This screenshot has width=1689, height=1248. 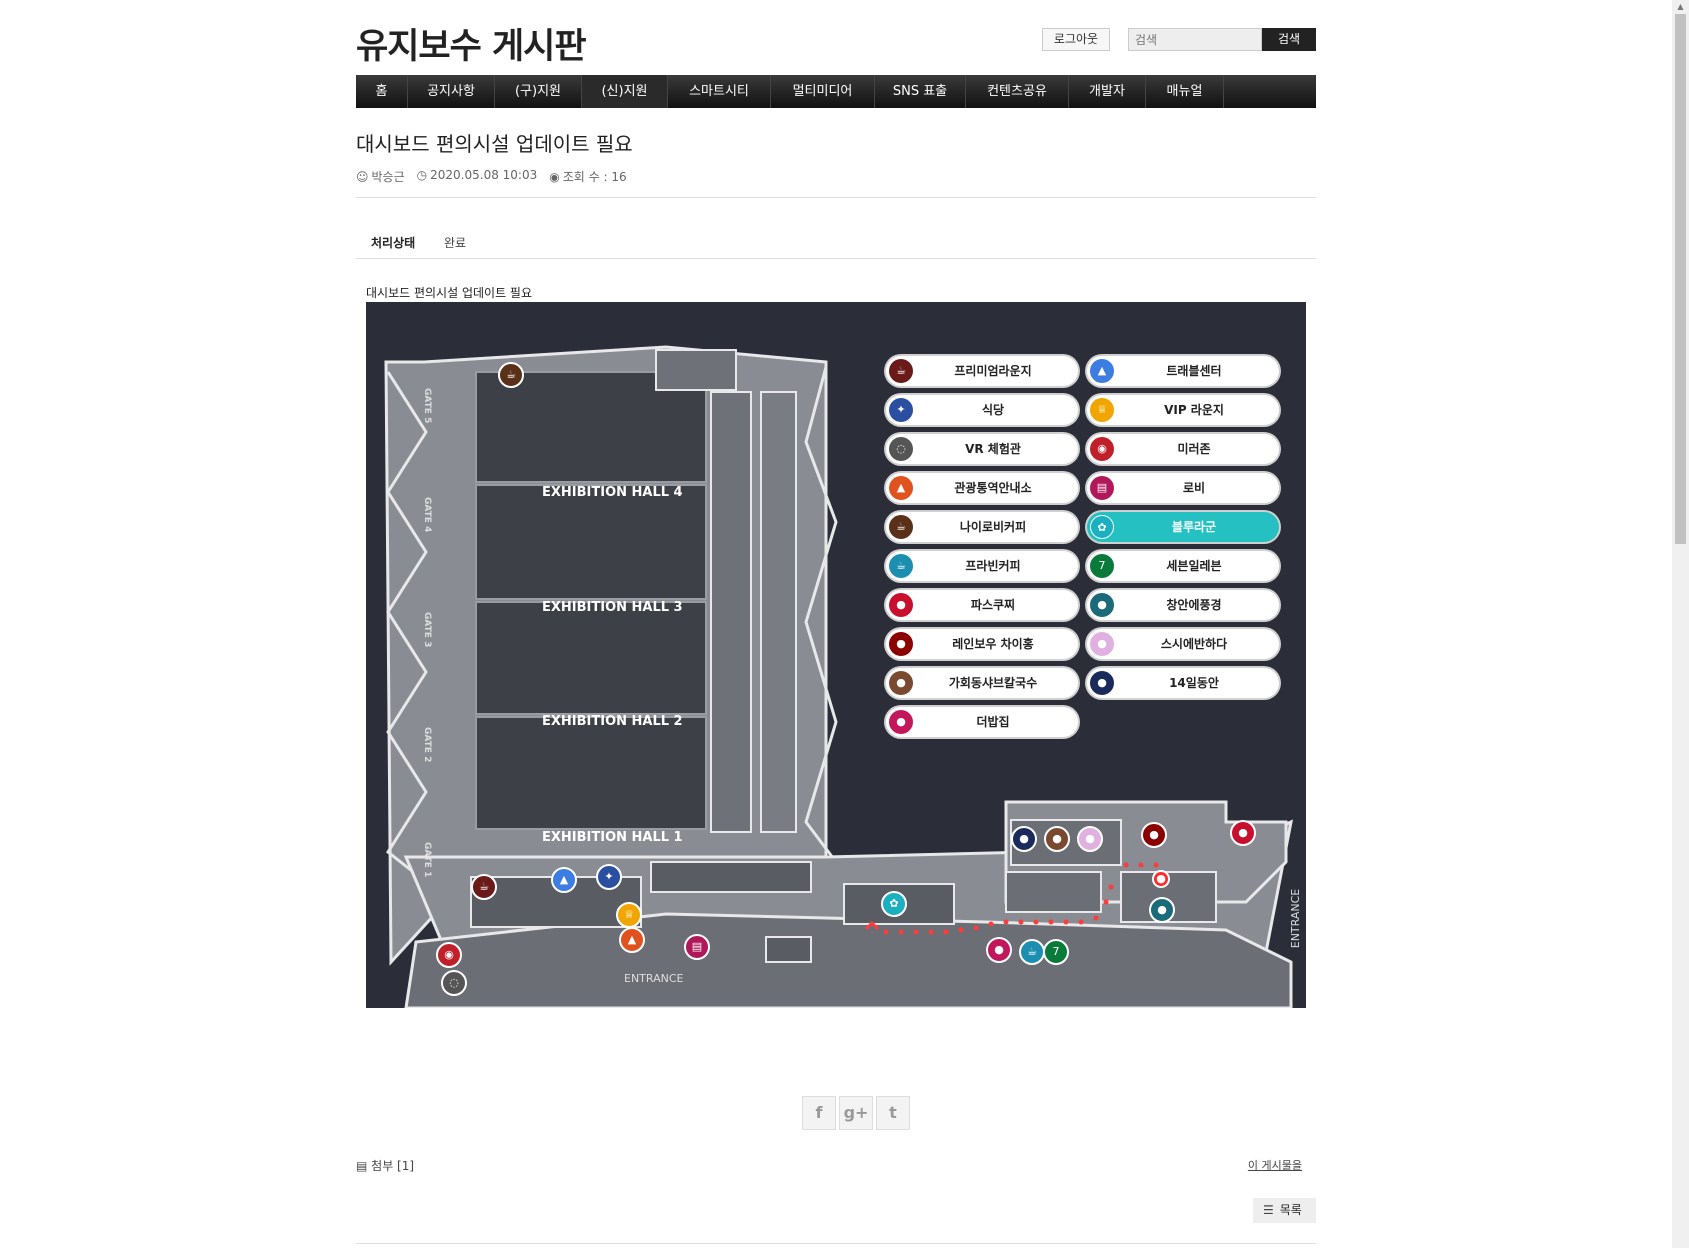 I want to click on author-name: 박승근, so click(x=388, y=177).